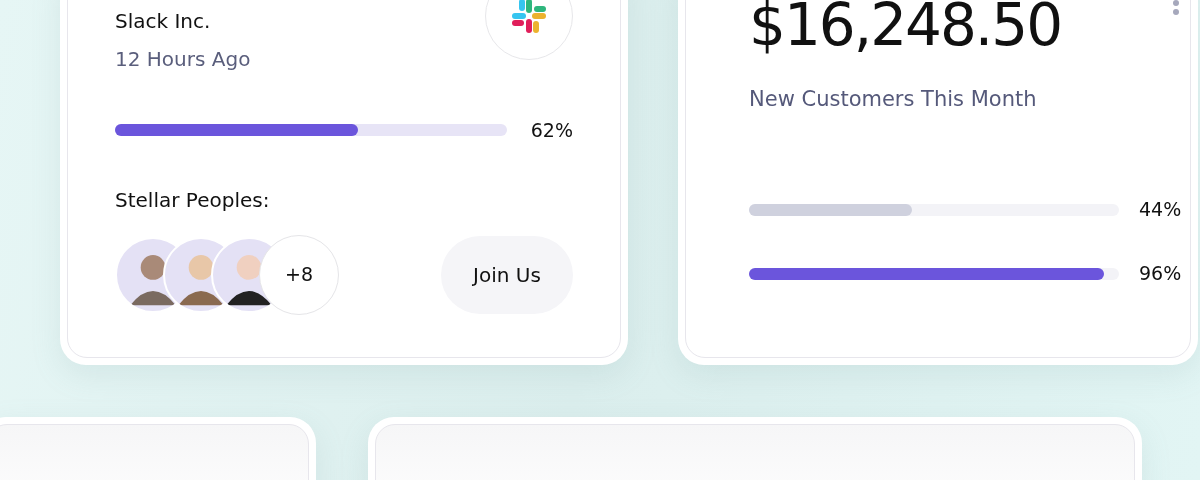  Describe the element at coordinates (893, 99) in the screenshot. I see `revenue-caption: New Customers This Month` at that location.